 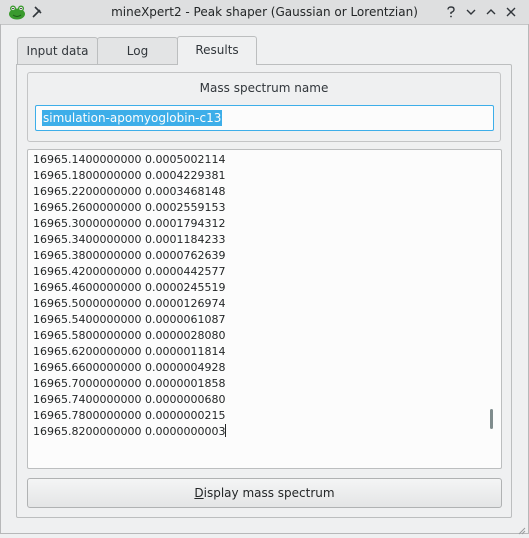 I want to click on data-line: 16965.5000000000 0.0000126974, so click(x=129, y=303).